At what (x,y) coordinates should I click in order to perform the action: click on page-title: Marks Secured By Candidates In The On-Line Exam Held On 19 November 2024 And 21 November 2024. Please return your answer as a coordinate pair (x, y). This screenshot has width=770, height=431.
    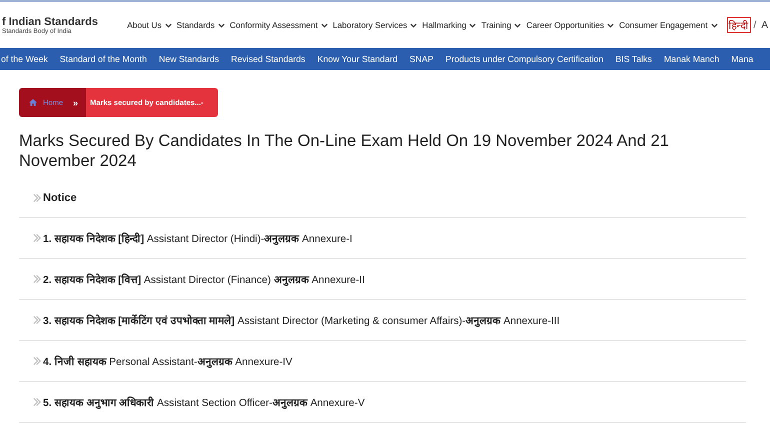
    Looking at the image, I should click on (344, 151).